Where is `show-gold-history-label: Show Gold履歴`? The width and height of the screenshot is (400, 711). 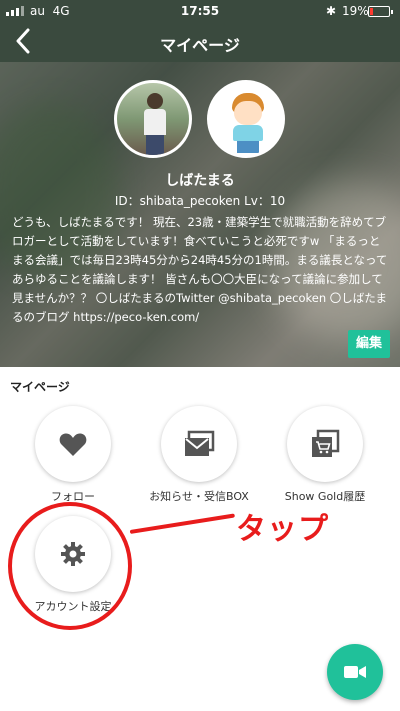 show-gold-history-label: Show Gold履歴 is located at coordinates (325, 496).